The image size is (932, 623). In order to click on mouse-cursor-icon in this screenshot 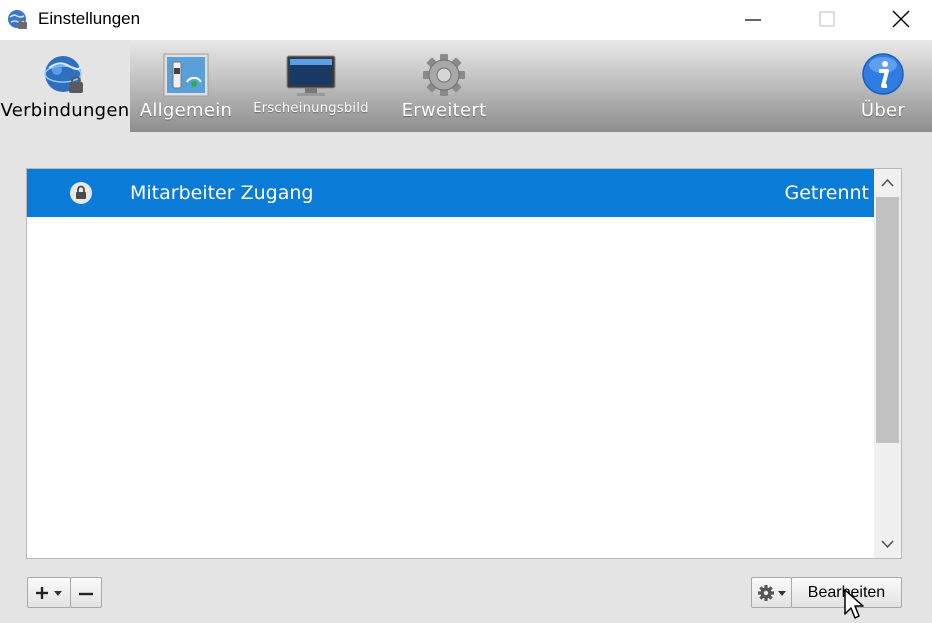, I will do `click(854, 604)`.